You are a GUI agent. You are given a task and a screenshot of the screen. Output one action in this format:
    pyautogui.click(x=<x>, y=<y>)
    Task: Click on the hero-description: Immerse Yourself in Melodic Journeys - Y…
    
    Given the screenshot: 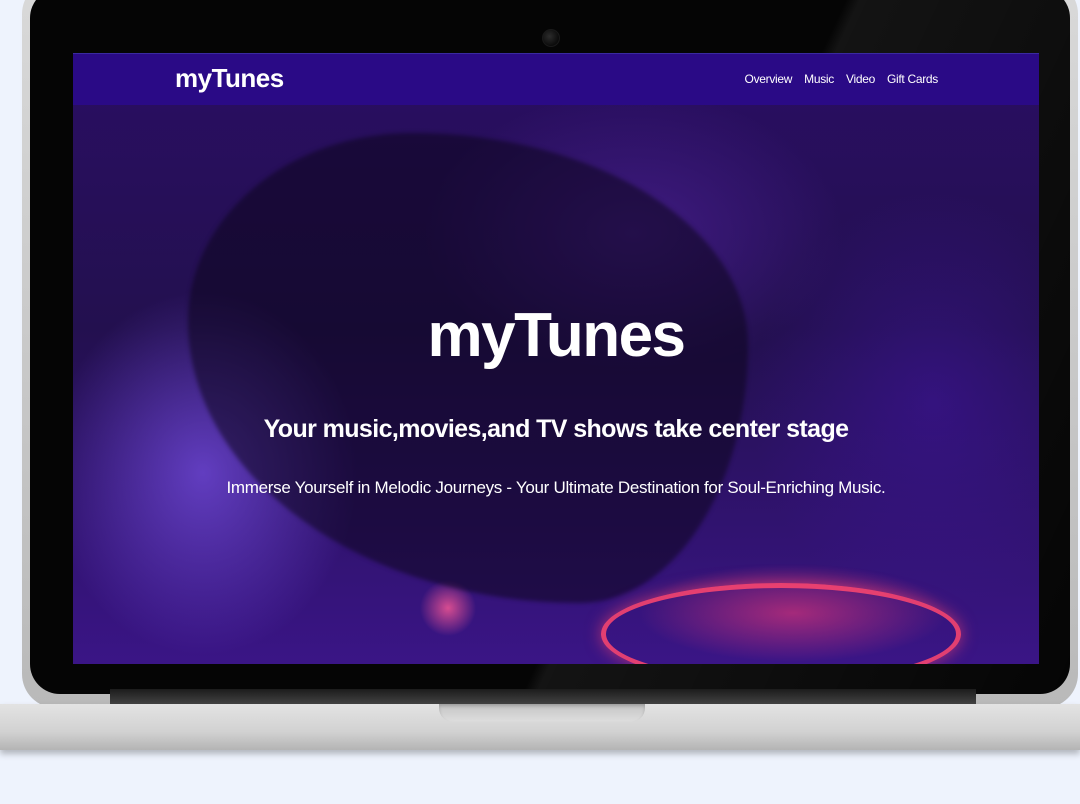 What is the action you would take?
    pyautogui.click(x=556, y=487)
    